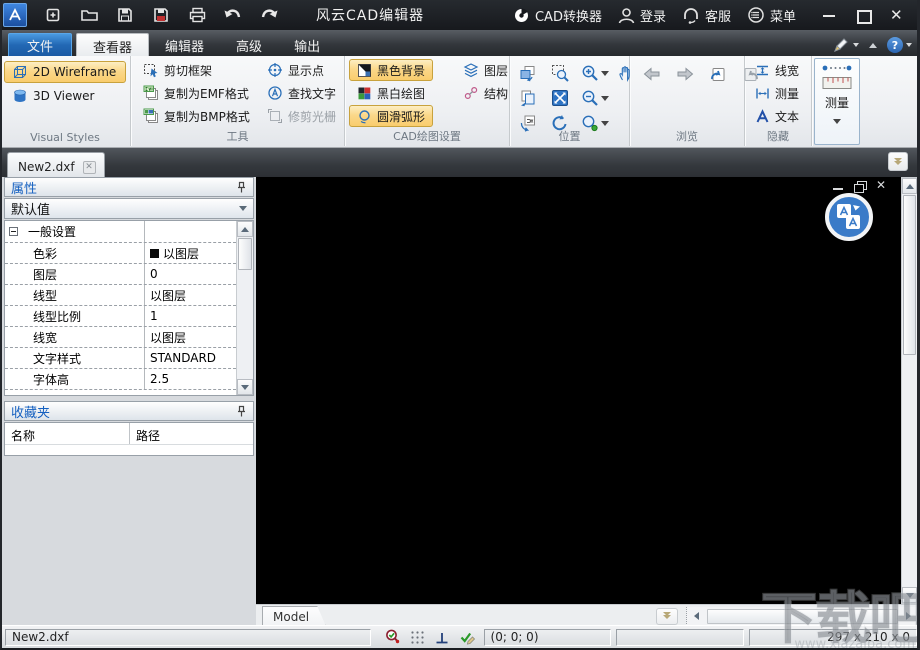 Image resolution: width=920 pixels, height=650 pixels. What do you see at coordinates (837, 101) in the screenshot?
I see `measure-panel-button: 测量` at bounding box center [837, 101].